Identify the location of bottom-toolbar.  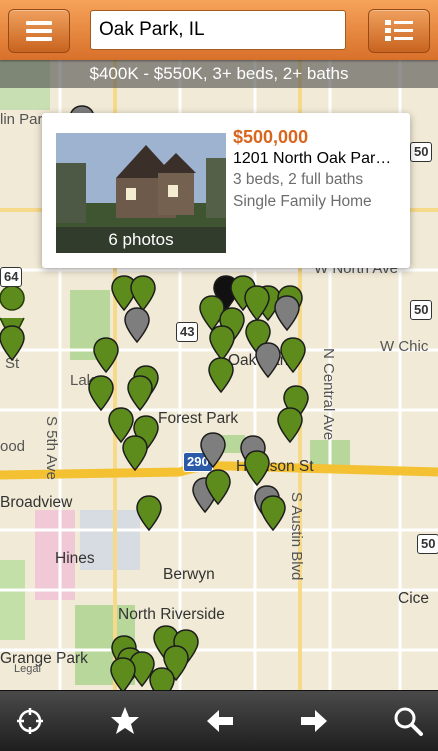
(219, 720).